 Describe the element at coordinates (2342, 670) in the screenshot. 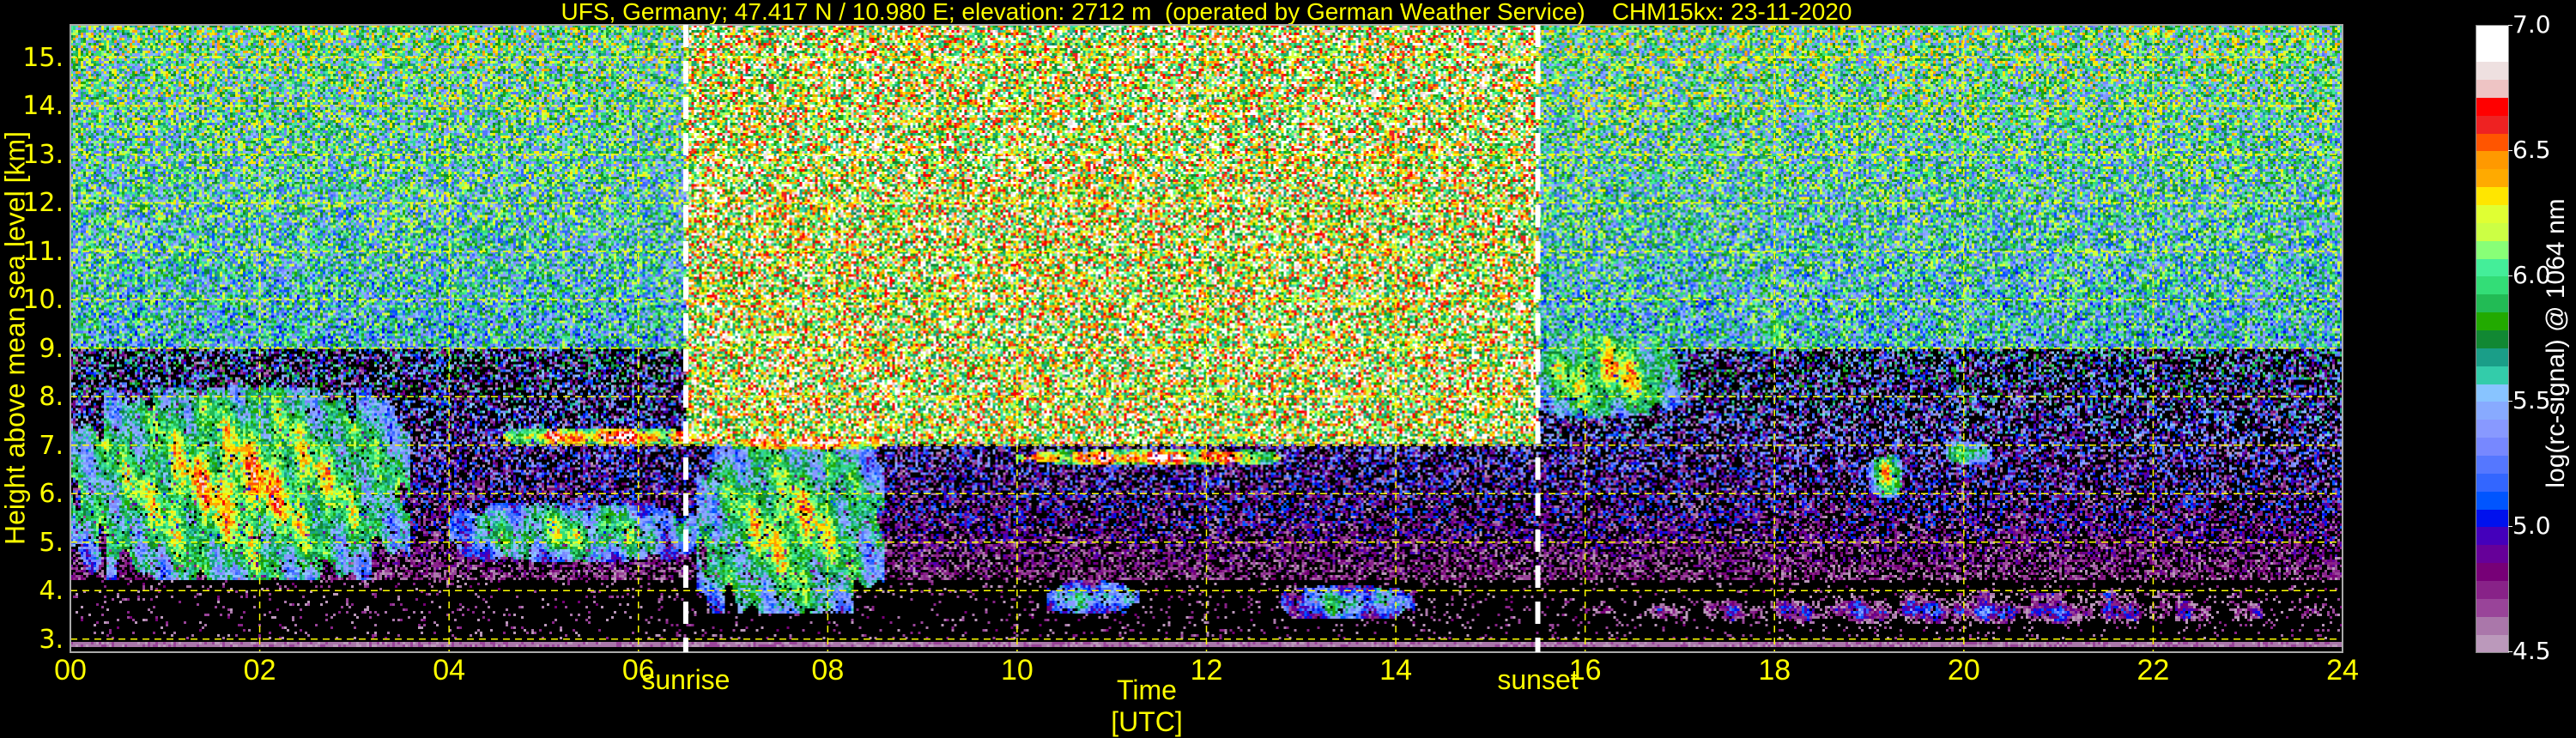

I see `x-tick-label: 24` at that location.